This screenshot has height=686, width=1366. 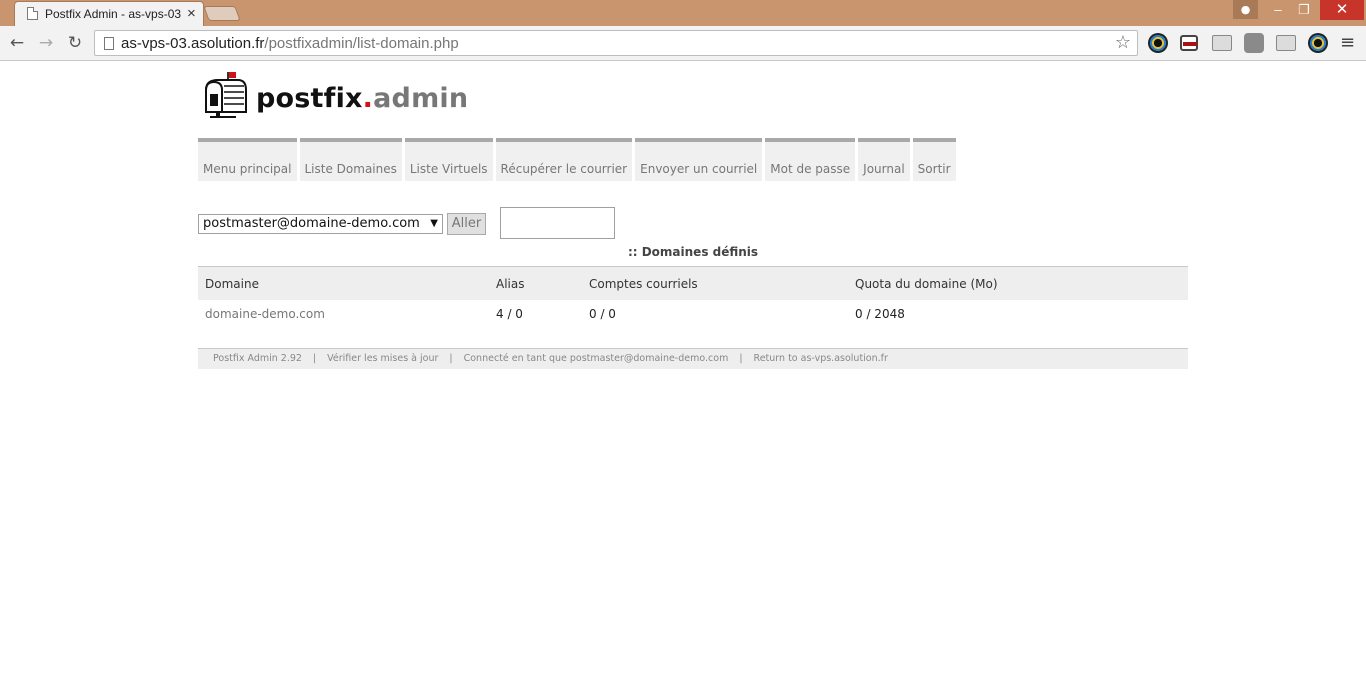 I want to click on browser-titlebar: Postfix Admin - as-vps-03 × ● – ❐ ✕, so click(x=683, y=13).